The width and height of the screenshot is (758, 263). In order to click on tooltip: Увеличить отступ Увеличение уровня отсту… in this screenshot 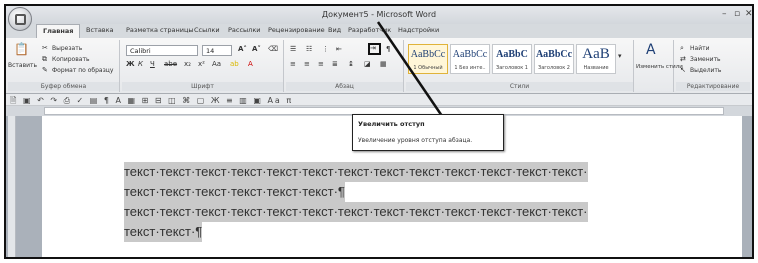, I will do `click(428, 132)`.